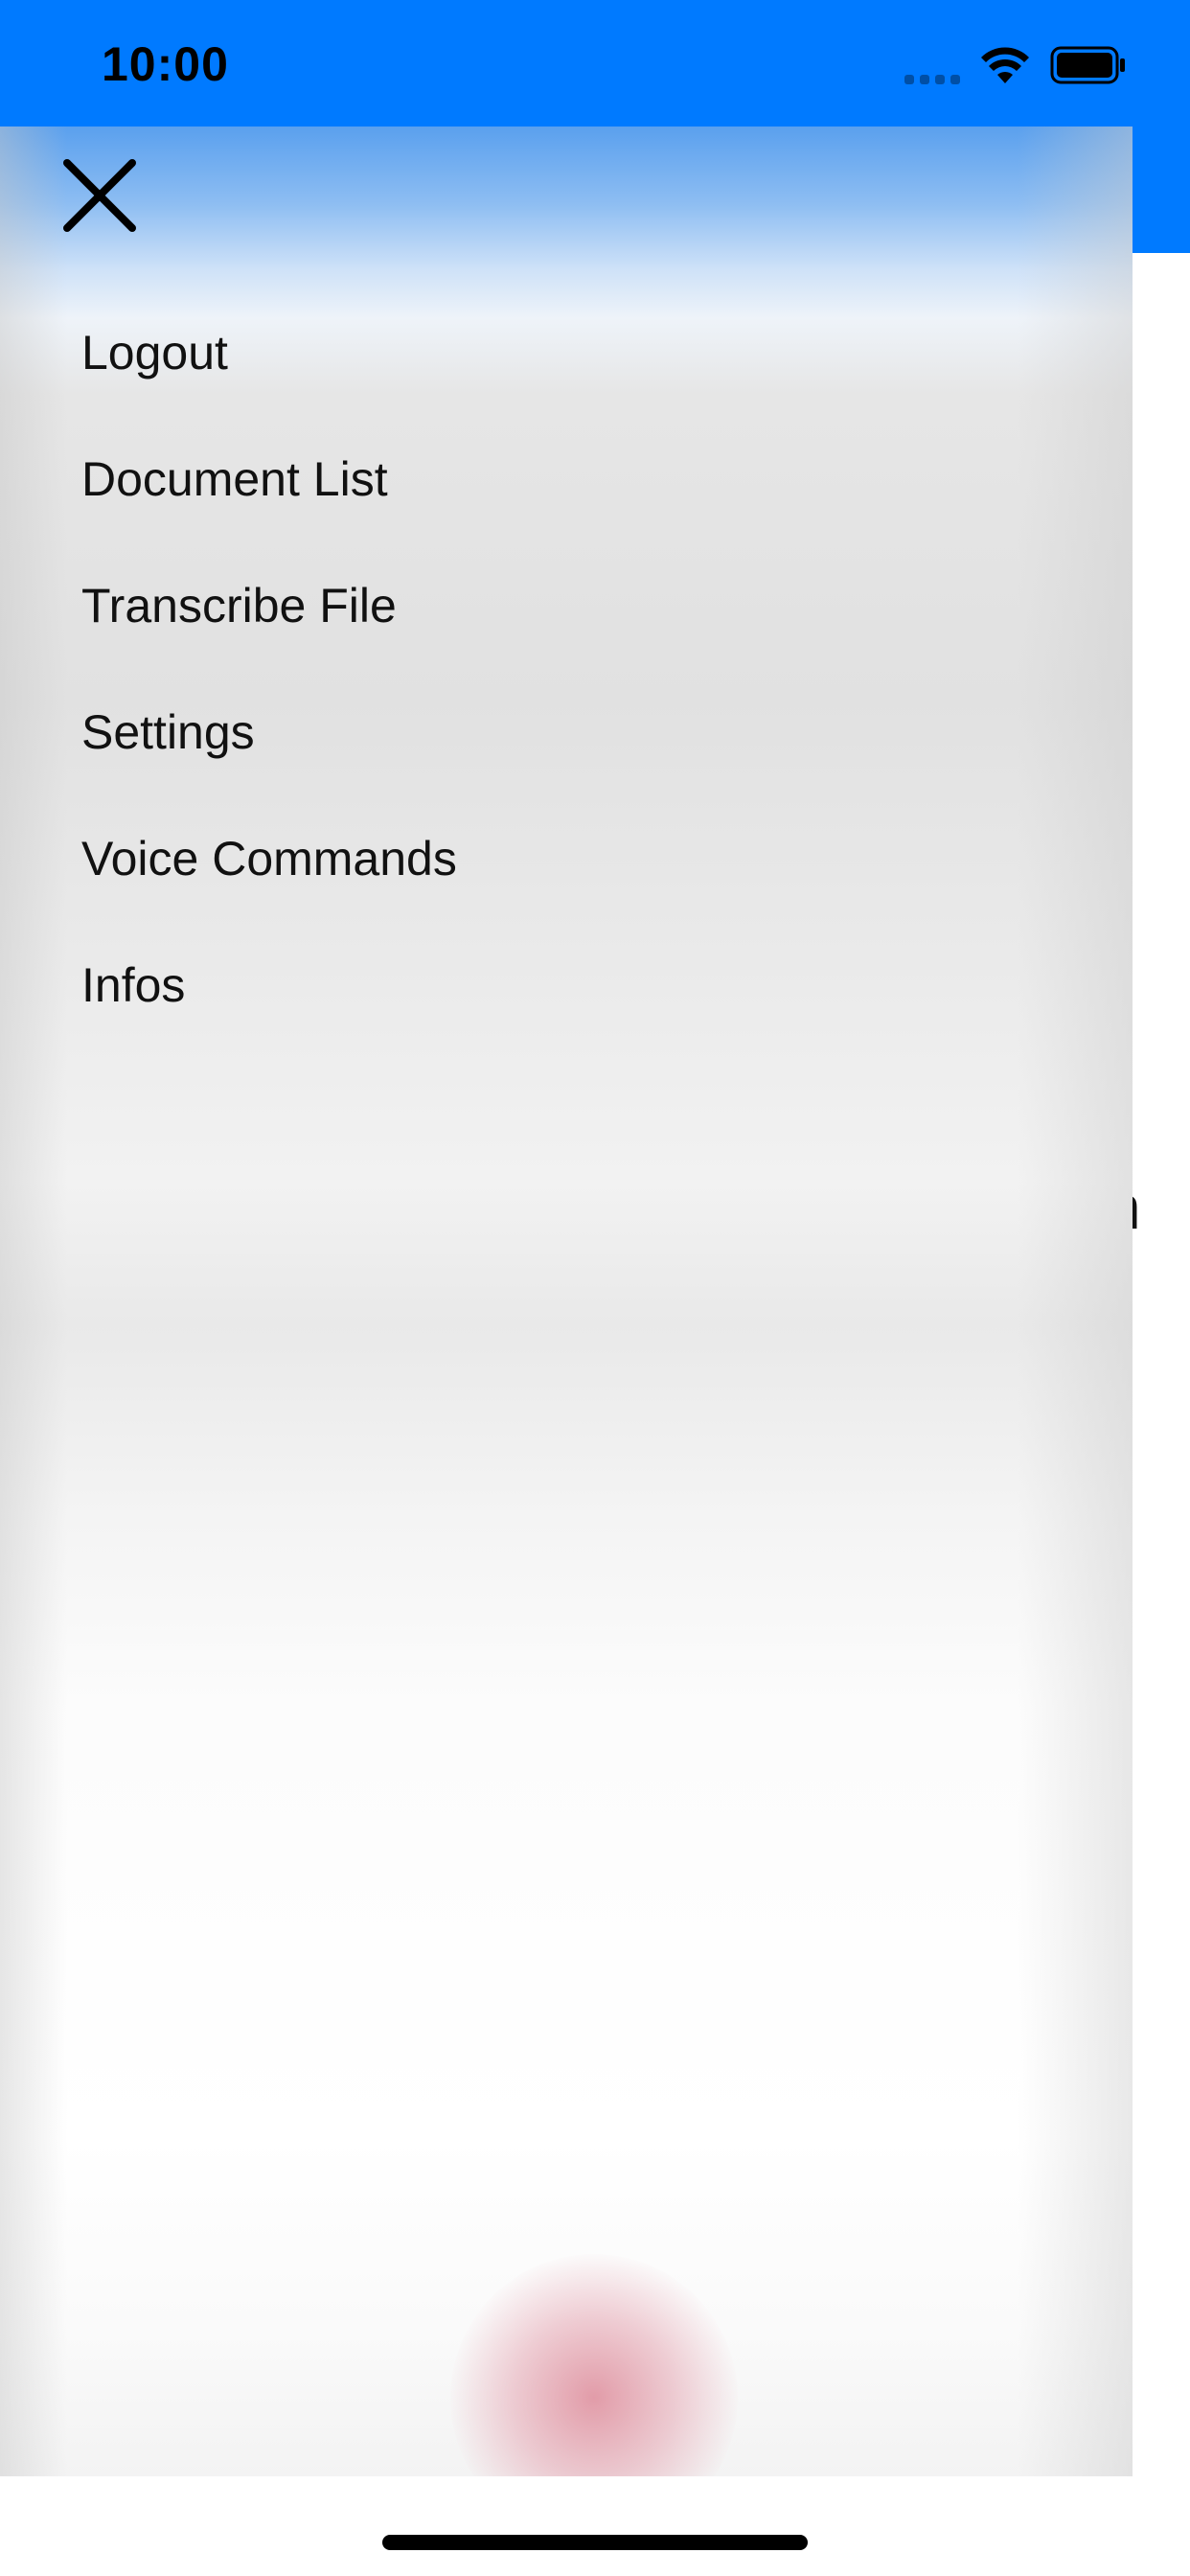  Describe the element at coordinates (479, 352) in the screenshot. I see `menu-item-logout: Logout` at that location.